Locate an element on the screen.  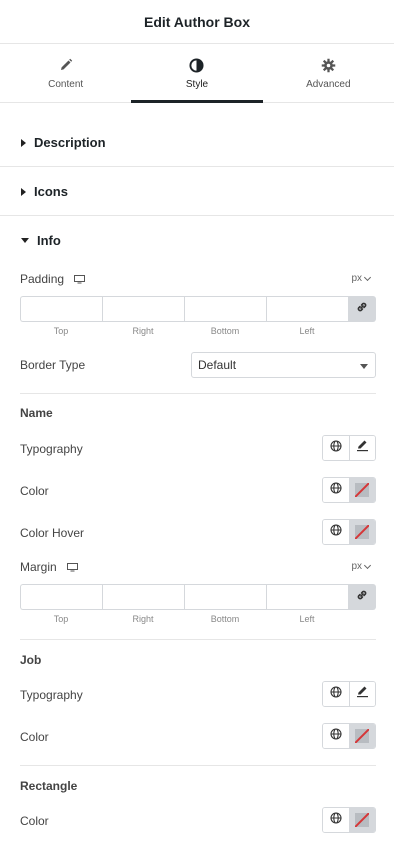
name-typography-controls is located at coordinates (349, 448).